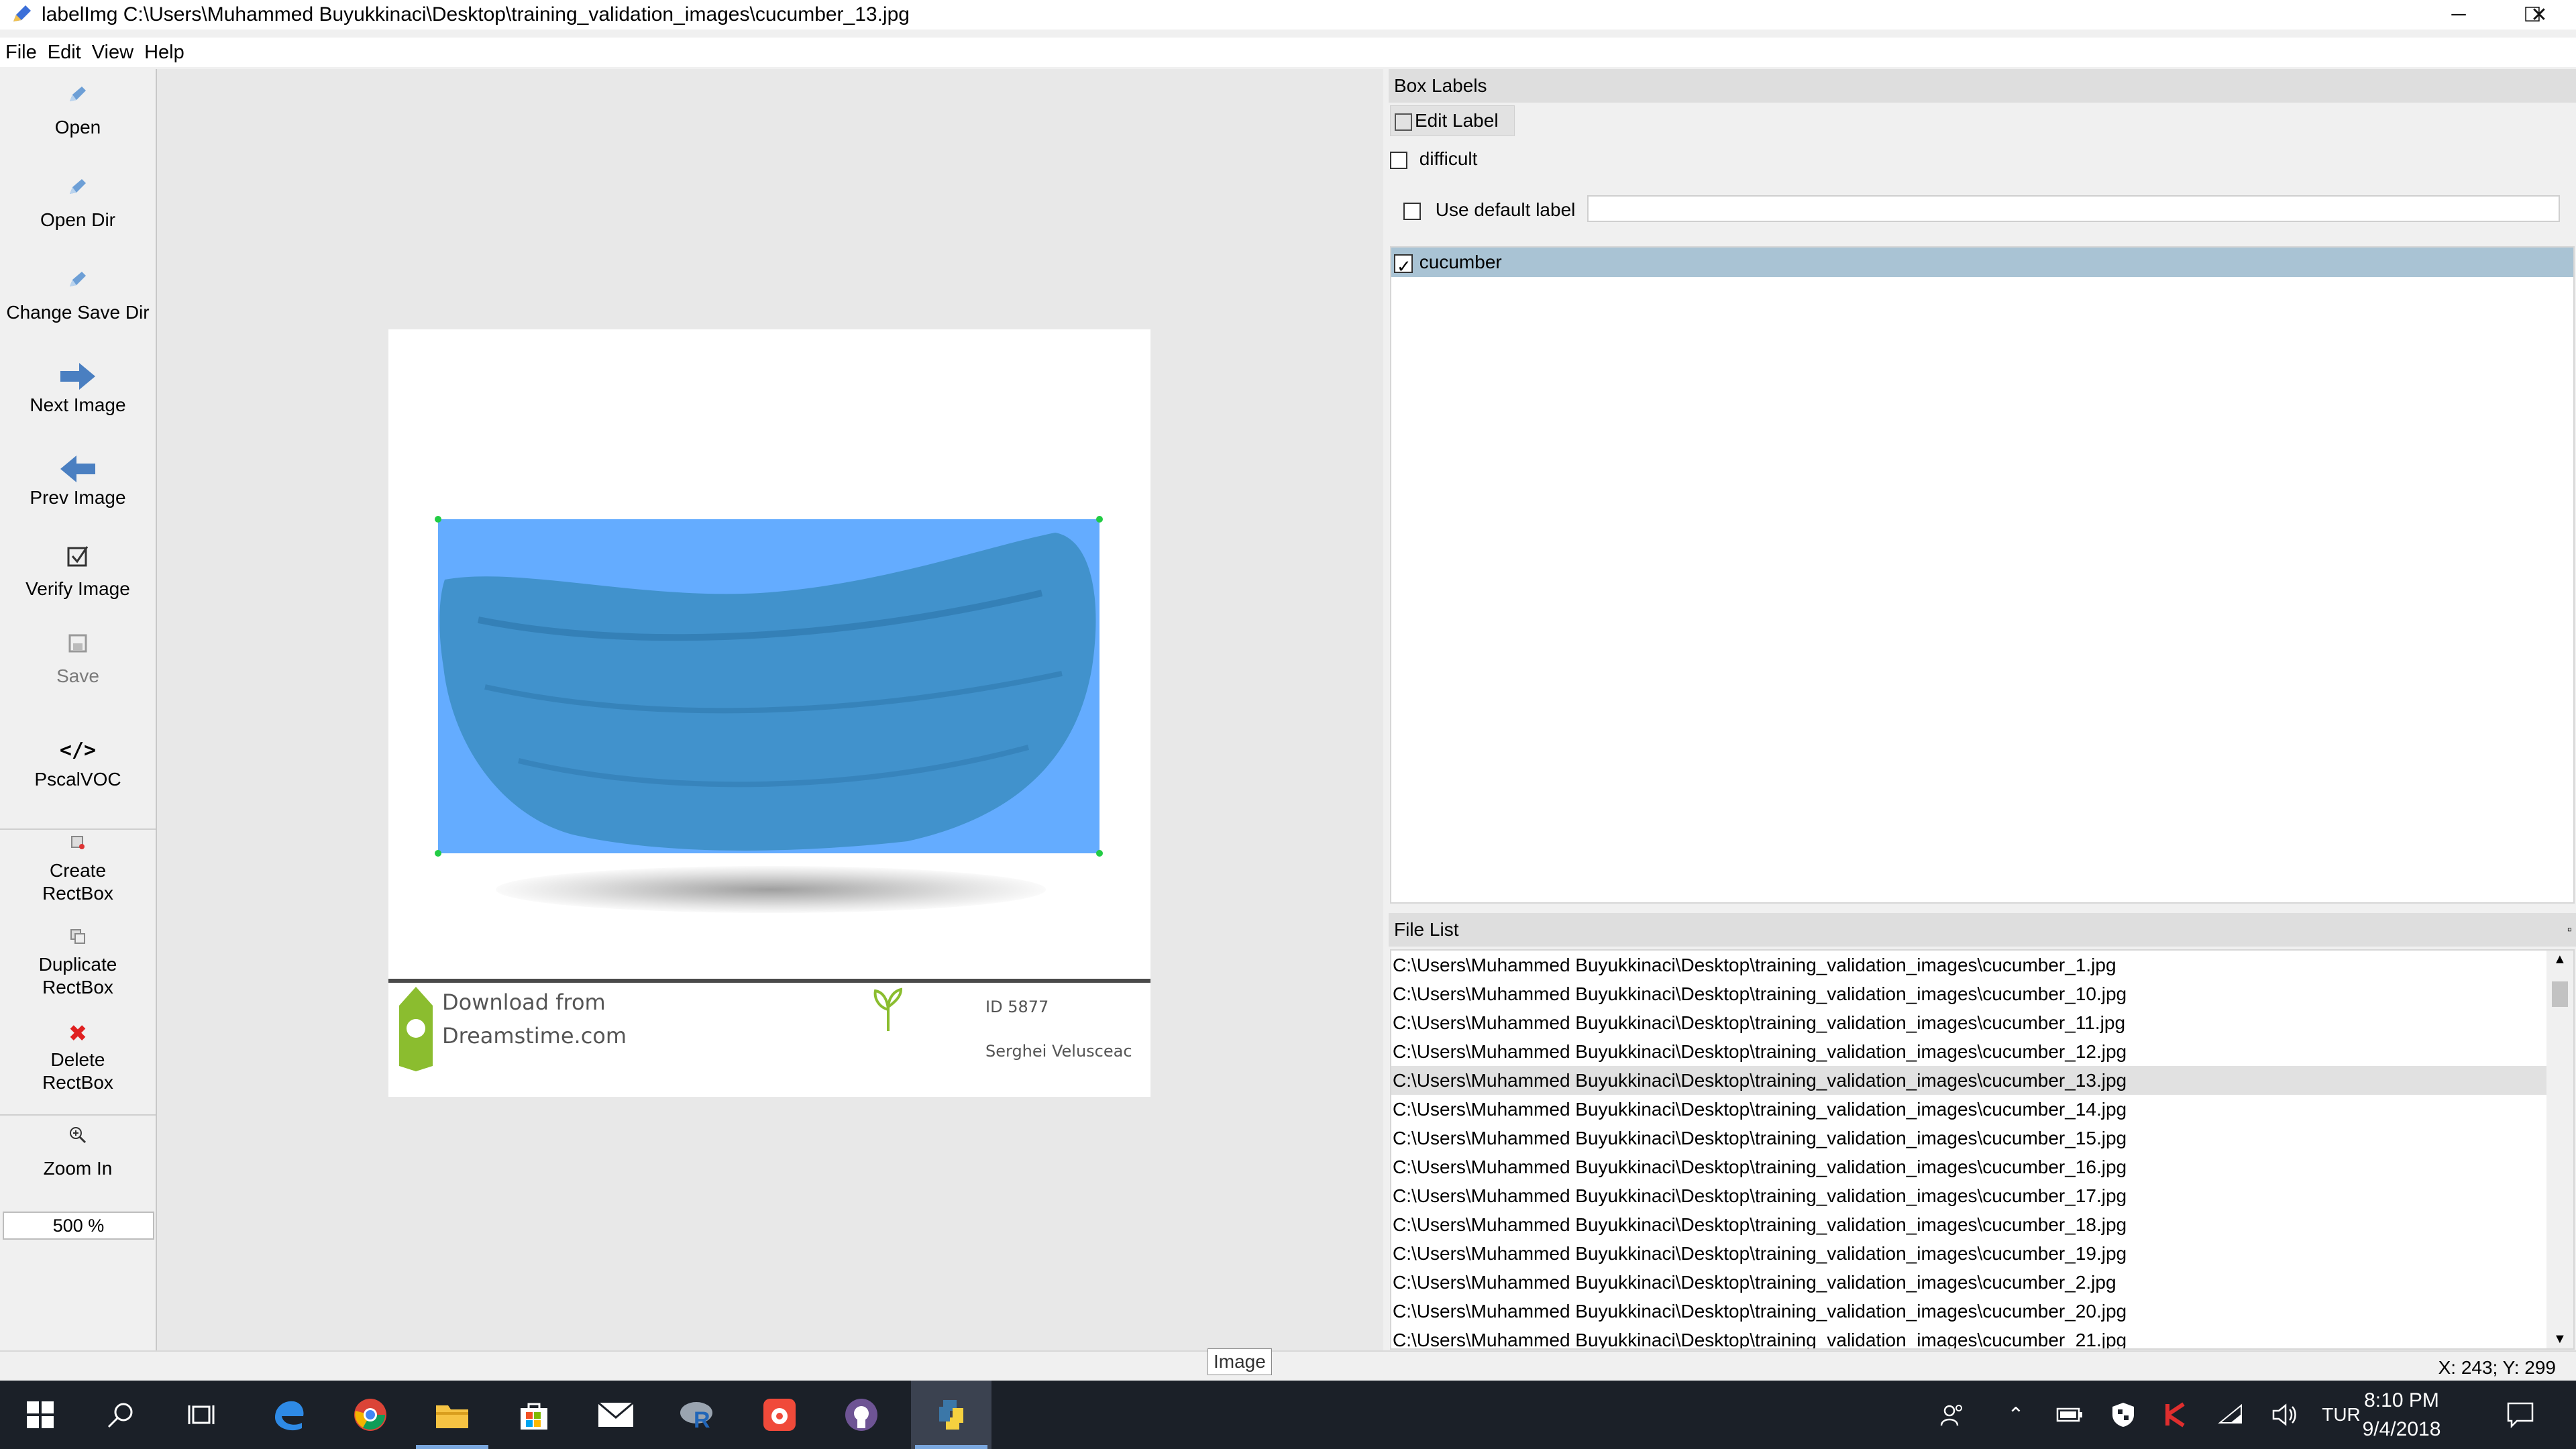 The image size is (2576, 1449). What do you see at coordinates (861, 1415) in the screenshot?
I see `github-icon` at bounding box center [861, 1415].